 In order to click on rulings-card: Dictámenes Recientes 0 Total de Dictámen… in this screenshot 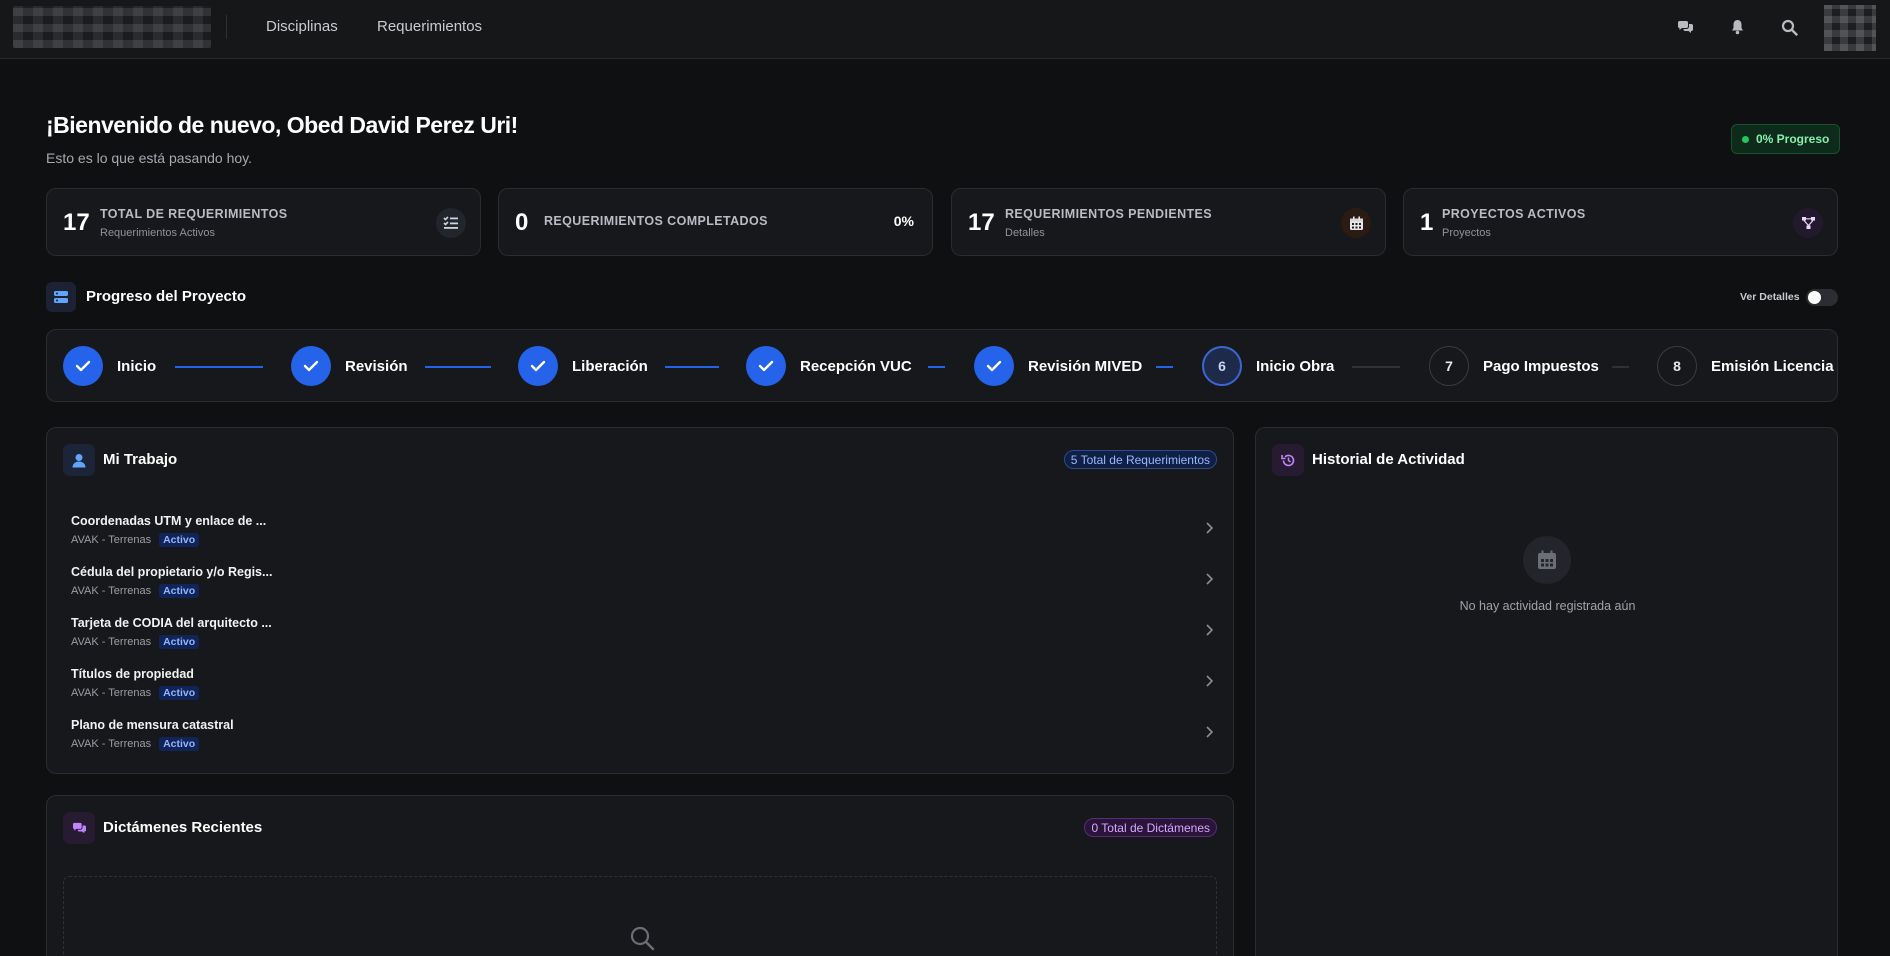, I will do `click(640, 875)`.